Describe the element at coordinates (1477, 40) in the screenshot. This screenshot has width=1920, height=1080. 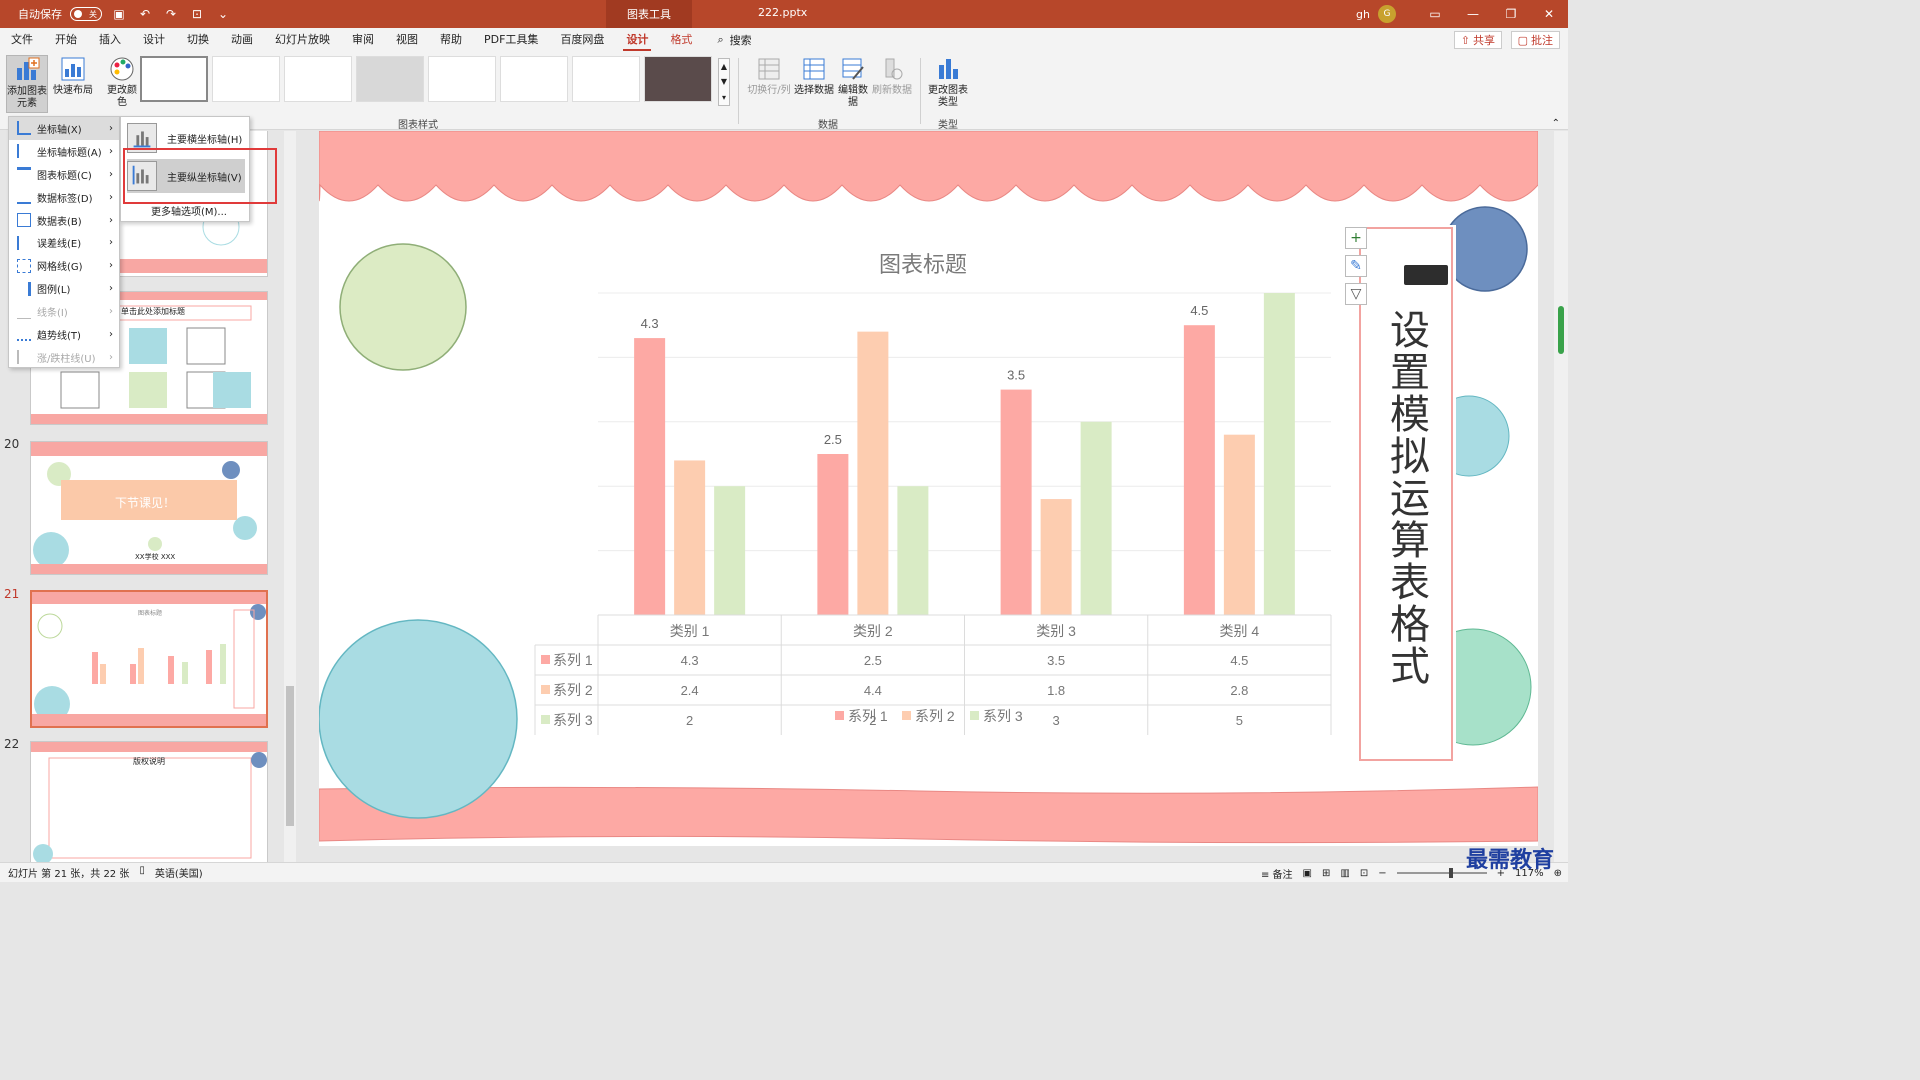
I see `share-button: ⇧ 共享` at that location.